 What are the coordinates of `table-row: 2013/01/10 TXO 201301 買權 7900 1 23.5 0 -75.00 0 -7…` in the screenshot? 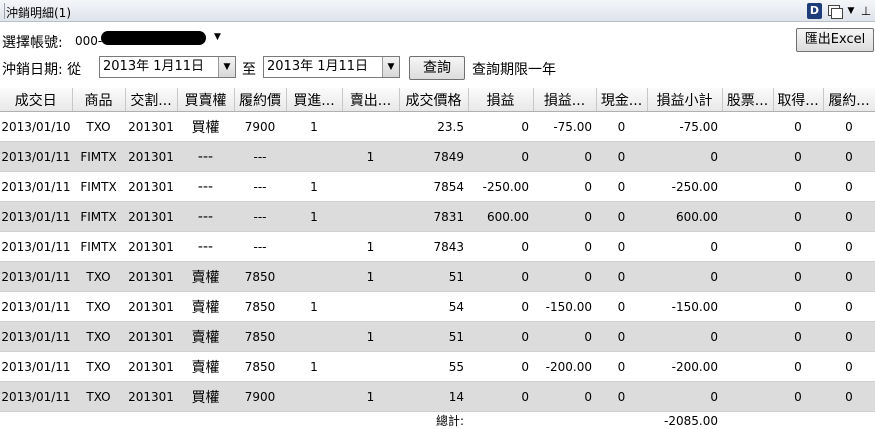 It's located at (437, 126).